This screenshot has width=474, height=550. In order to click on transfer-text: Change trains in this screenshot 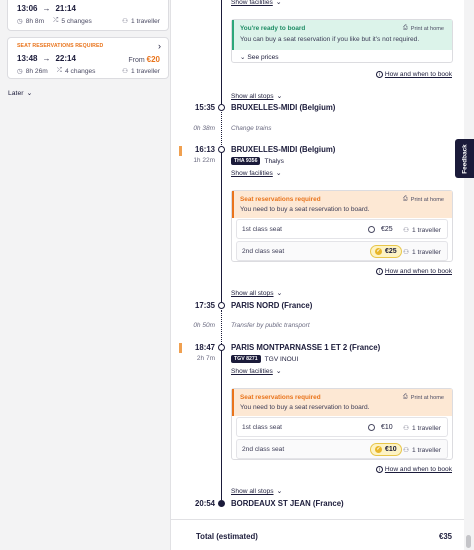, I will do `click(251, 128)`.